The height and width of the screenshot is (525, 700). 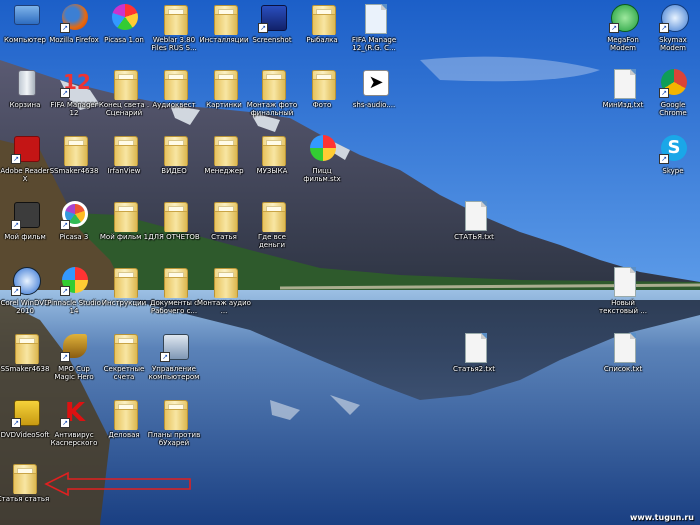 I want to click on minizd-txt-desktop-icon: МинИзд.txt, so click(x=623, y=88).